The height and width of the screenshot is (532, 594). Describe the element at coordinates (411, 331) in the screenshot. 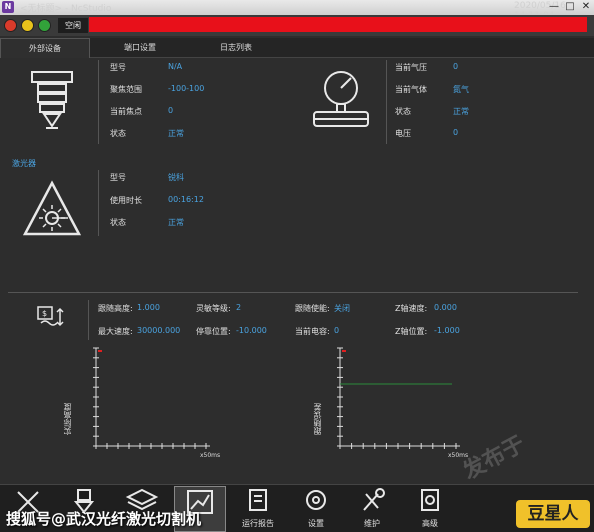

I see `z-position-label: Z轴位置:` at that location.